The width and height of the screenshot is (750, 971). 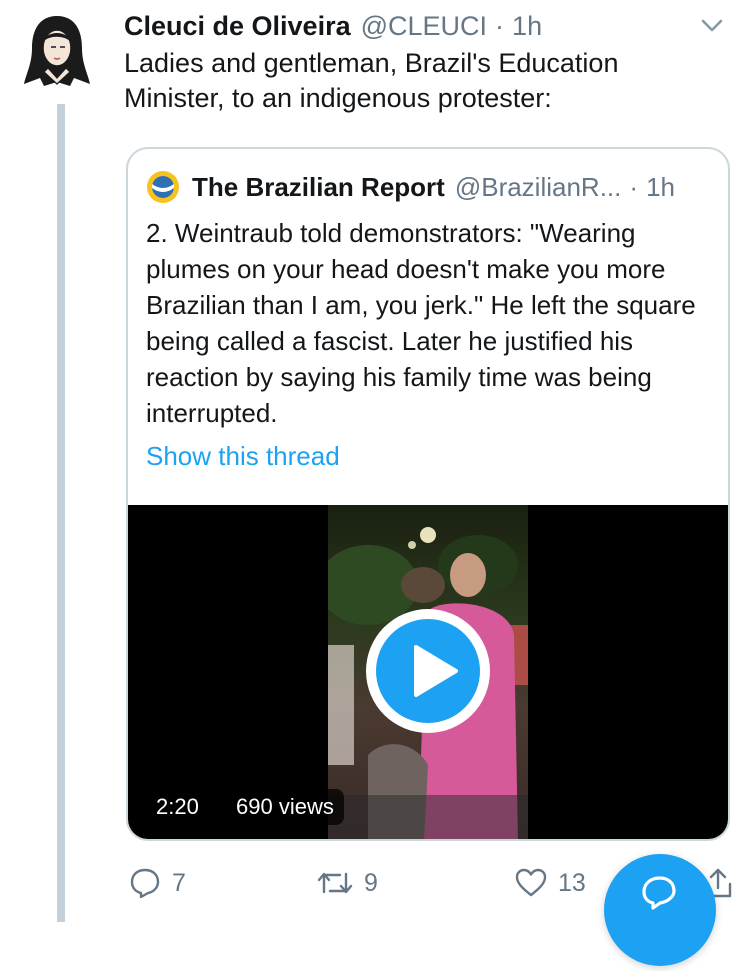 I want to click on like-button: 13, so click(x=550, y=883).